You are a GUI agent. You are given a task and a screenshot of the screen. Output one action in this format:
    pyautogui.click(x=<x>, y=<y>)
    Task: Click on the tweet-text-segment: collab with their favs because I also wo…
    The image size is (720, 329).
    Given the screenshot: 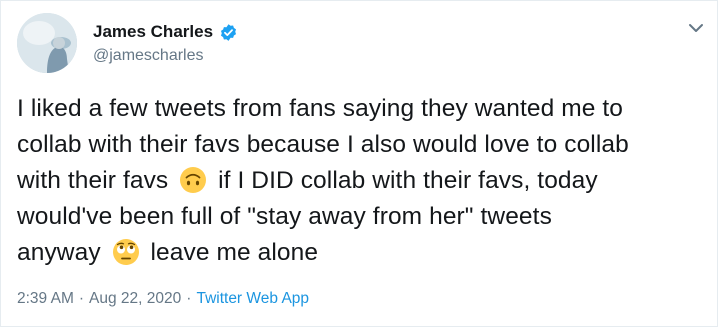 What is the action you would take?
    pyautogui.click(x=323, y=144)
    